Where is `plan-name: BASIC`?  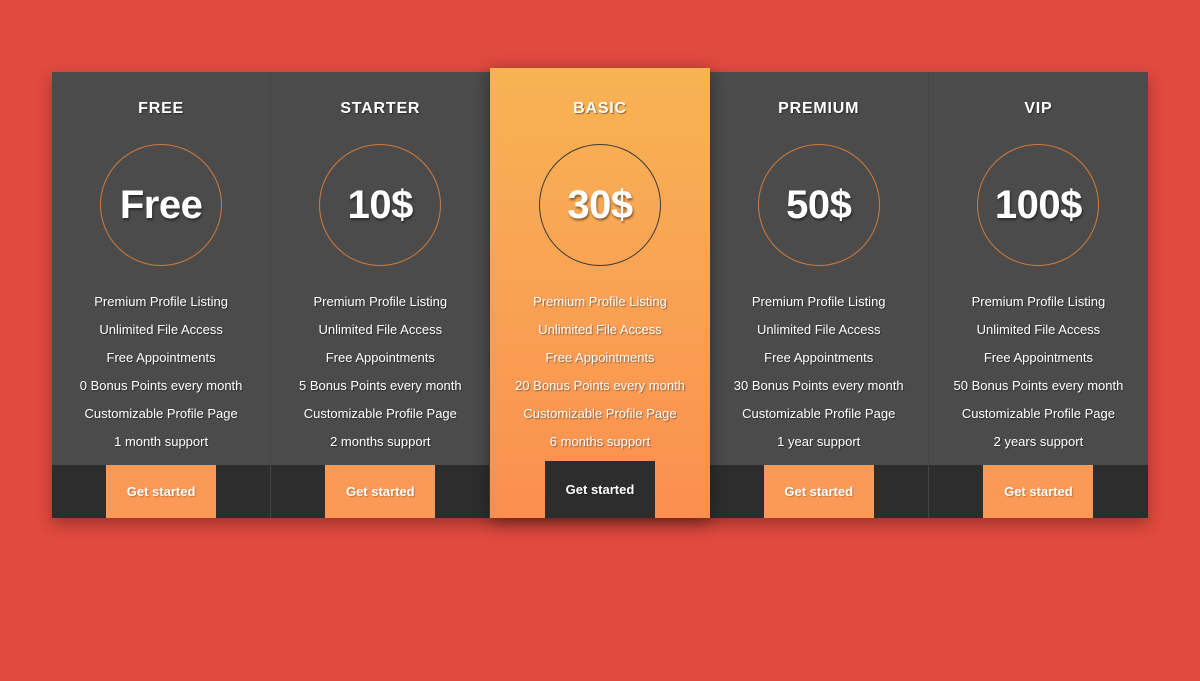 plan-name: BASIC is located at coordinates (600, 108).